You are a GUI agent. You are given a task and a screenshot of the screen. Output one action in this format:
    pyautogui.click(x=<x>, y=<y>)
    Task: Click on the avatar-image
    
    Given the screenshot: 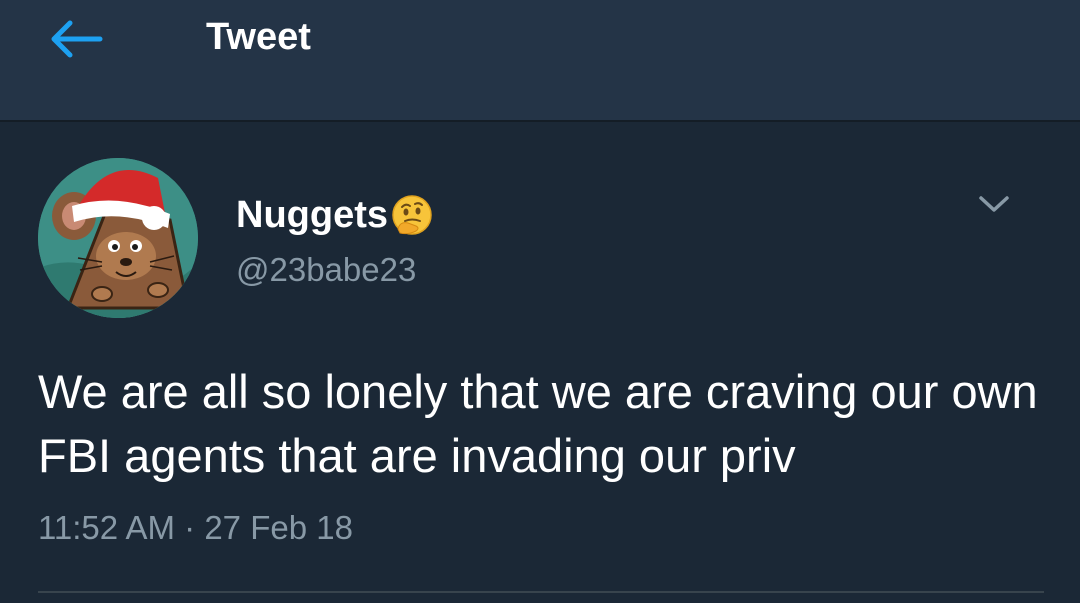 What is the action you would take?
    pyautogui.click(x=118, y=238)
    